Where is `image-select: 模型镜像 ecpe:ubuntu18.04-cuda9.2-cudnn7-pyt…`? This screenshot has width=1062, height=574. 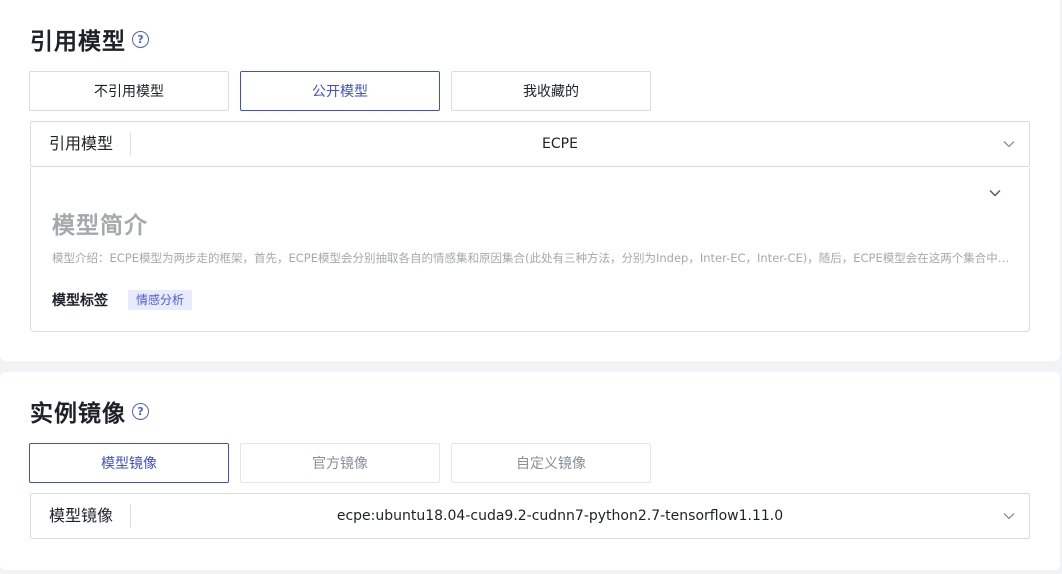
image-select: 模型镜像 ecpe:ubuntu18.04-cuda9.2-cudnn7-pyt… is located at coordinates (530, 516).